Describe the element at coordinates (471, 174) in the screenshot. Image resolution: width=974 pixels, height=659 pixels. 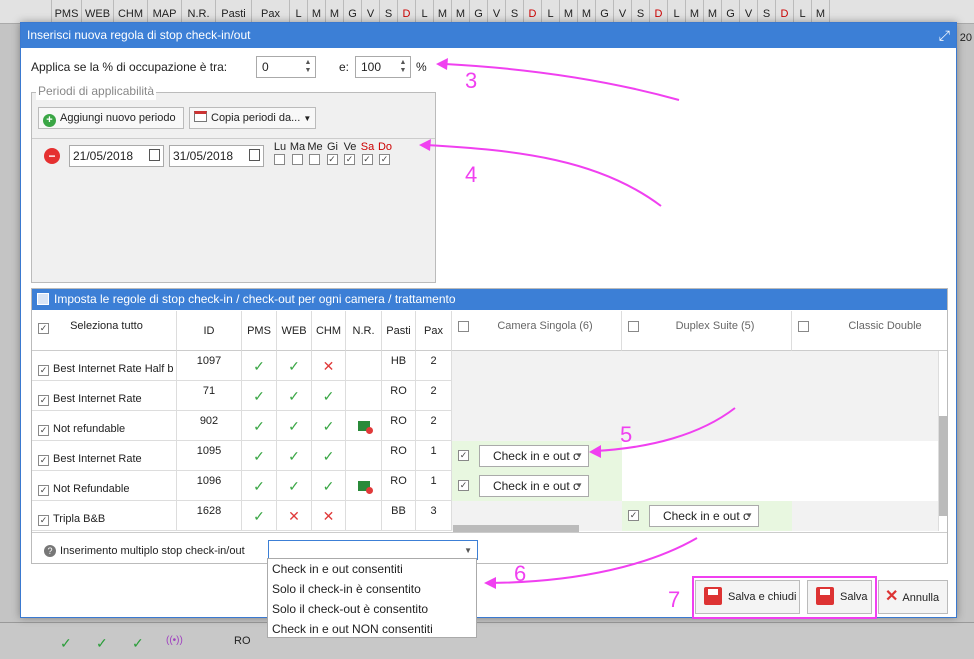
I see `annotation-4: 4` at that location.